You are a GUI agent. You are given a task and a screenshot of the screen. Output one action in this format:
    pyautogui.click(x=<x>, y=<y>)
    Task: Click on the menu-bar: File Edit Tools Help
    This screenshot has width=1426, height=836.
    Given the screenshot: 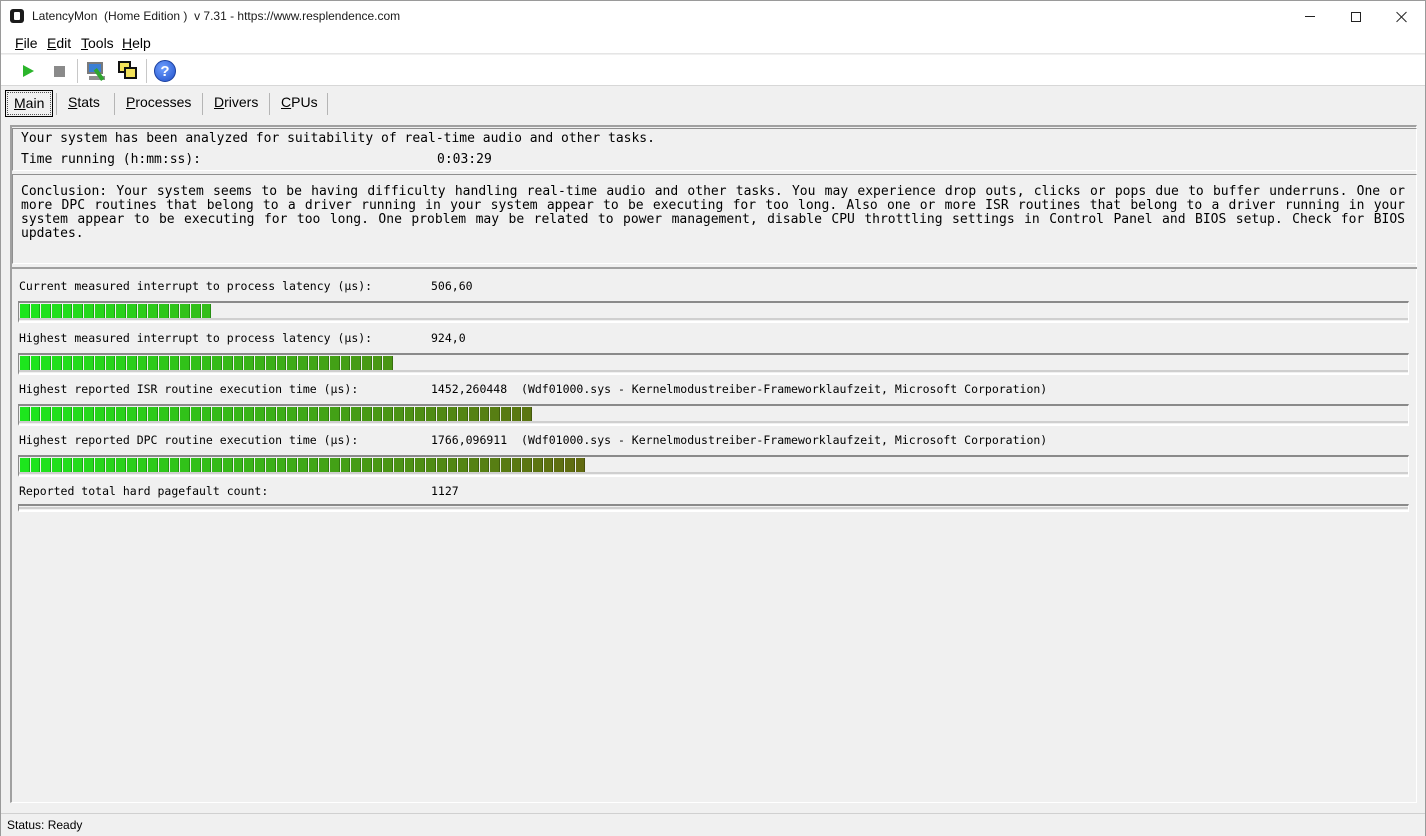 What is the action you would take?
    pyautogui.click(x=713, y=43)
    